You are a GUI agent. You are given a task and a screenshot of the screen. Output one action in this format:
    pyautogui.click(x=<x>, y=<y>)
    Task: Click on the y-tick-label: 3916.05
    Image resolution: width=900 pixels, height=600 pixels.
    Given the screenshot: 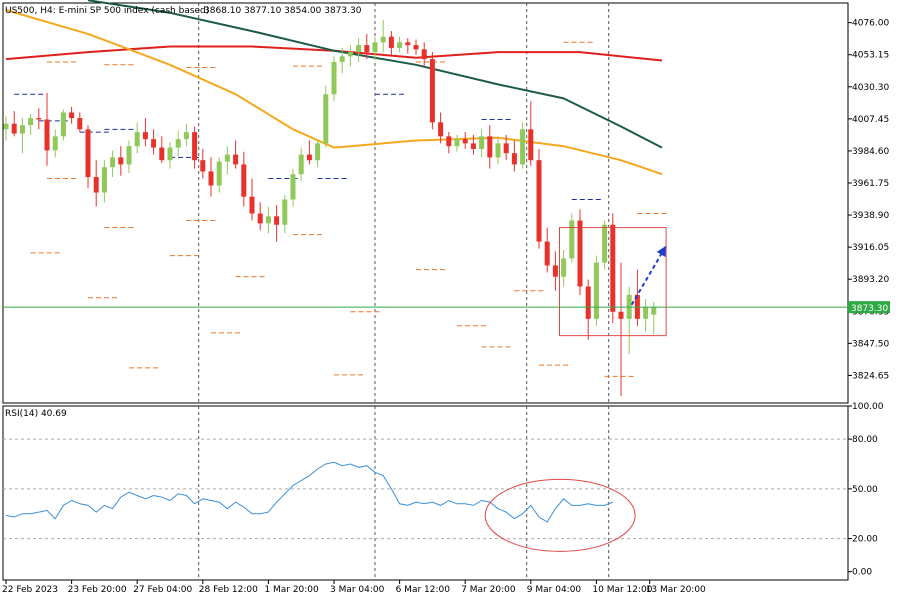 What is the action you would take?
    pyautogui.click(x=870, y=248)
    